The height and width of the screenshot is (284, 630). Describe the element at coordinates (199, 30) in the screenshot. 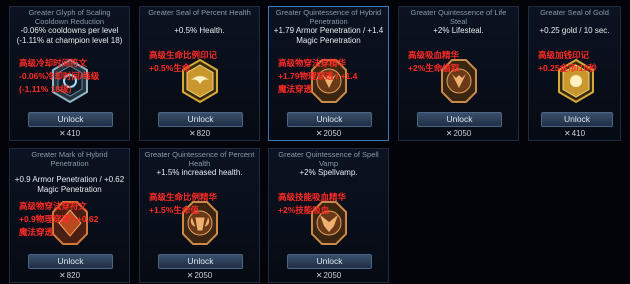

I see `rune-description: +0.5% Health.` at that location.